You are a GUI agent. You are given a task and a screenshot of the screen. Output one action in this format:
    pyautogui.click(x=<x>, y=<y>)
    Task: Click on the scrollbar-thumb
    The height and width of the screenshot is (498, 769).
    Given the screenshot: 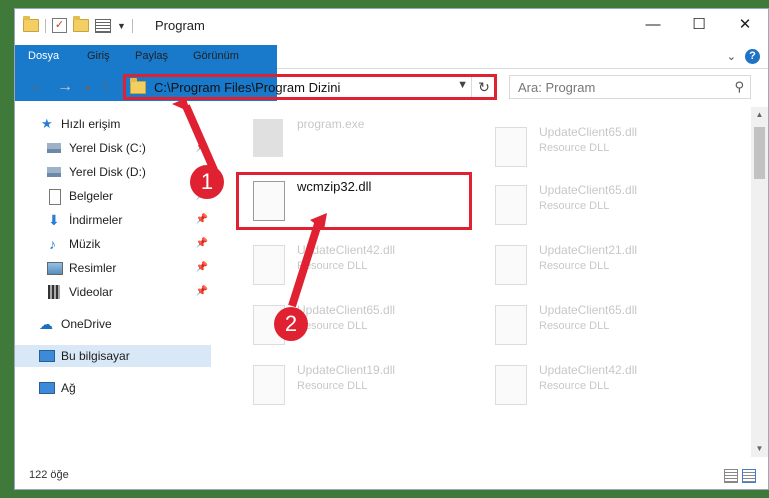 What is the action you would take?
    pyautogui.click(x=759, y=153)
    